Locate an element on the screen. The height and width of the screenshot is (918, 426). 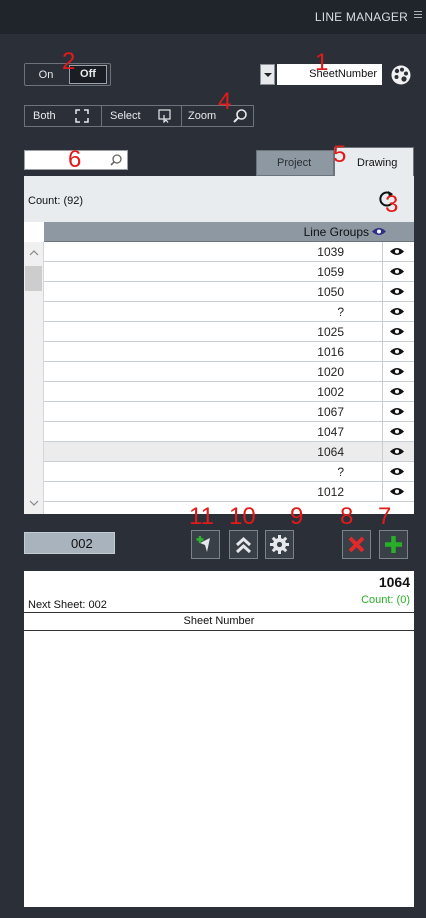
select-button: Select is located at coordinates (141, 116).